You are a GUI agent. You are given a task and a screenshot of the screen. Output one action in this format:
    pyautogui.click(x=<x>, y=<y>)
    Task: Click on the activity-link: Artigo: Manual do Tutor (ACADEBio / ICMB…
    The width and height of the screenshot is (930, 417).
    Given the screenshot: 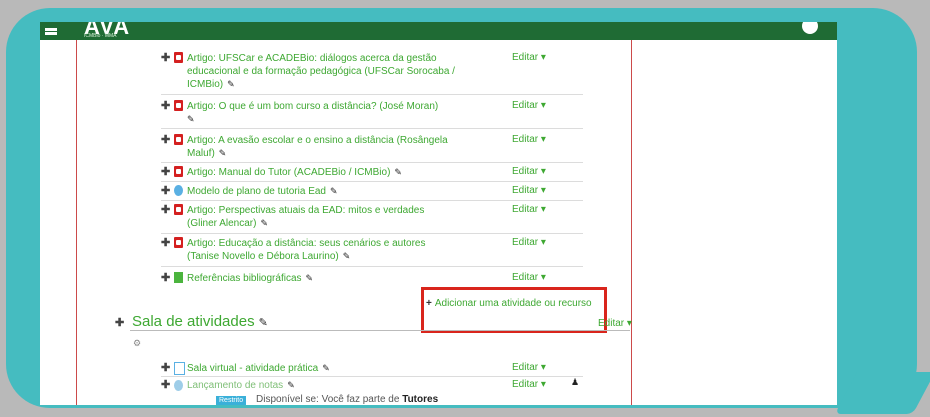 What is the action you would take?
    pyautogui.click(x=337, y=172)
    